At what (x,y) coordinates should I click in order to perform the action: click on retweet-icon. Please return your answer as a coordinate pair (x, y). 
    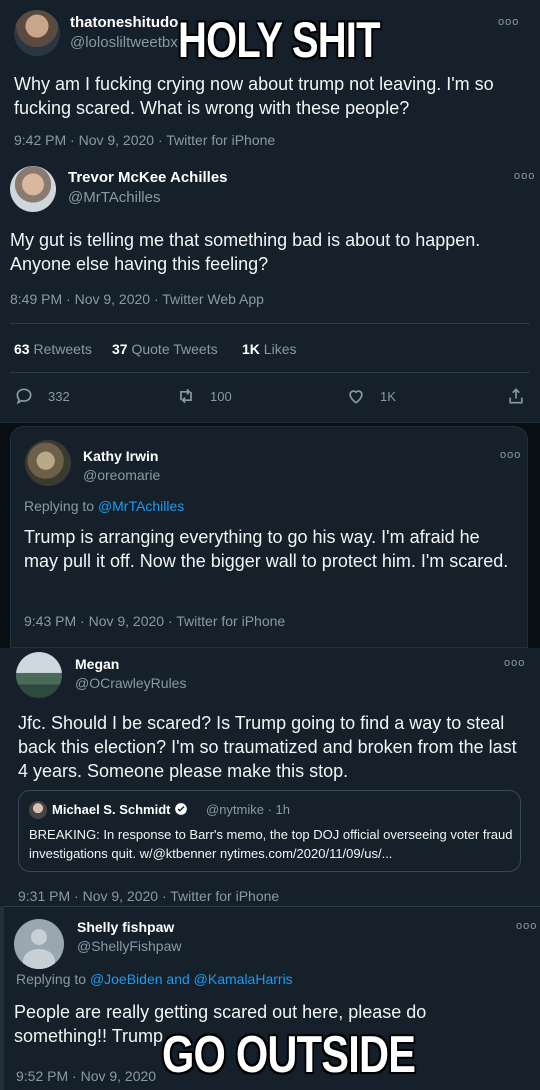
    Looking at the image, I should click on (186, 396).